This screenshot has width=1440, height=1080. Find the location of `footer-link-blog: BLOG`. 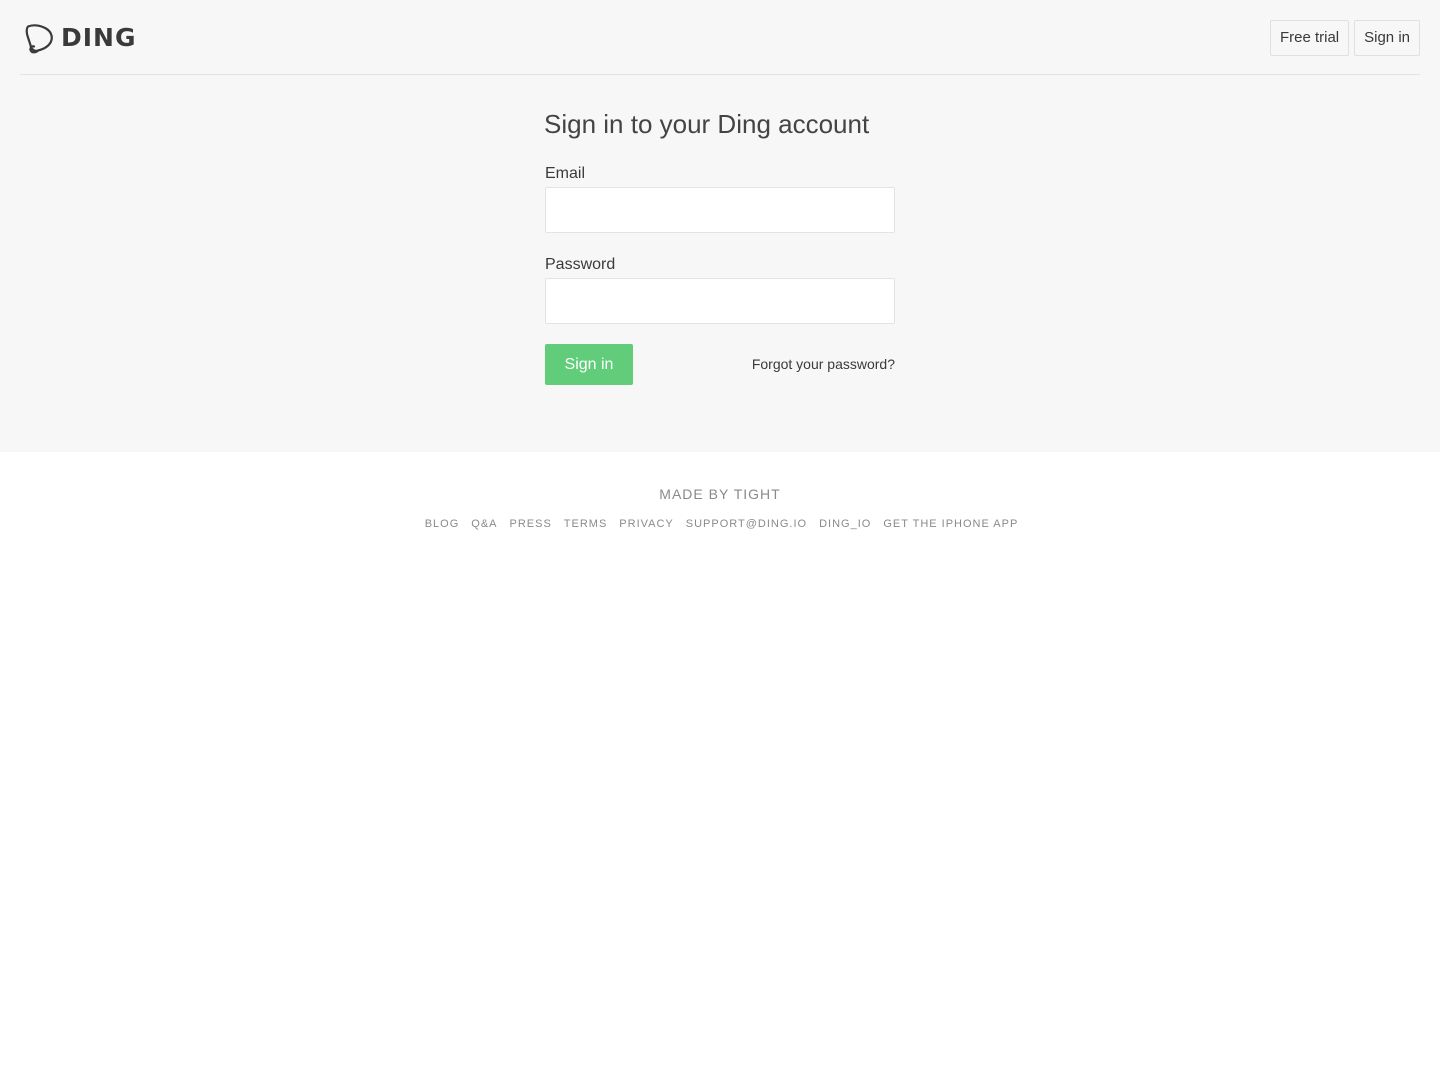

footer-link-blog: BLOG is located at coordinates (442, 524).